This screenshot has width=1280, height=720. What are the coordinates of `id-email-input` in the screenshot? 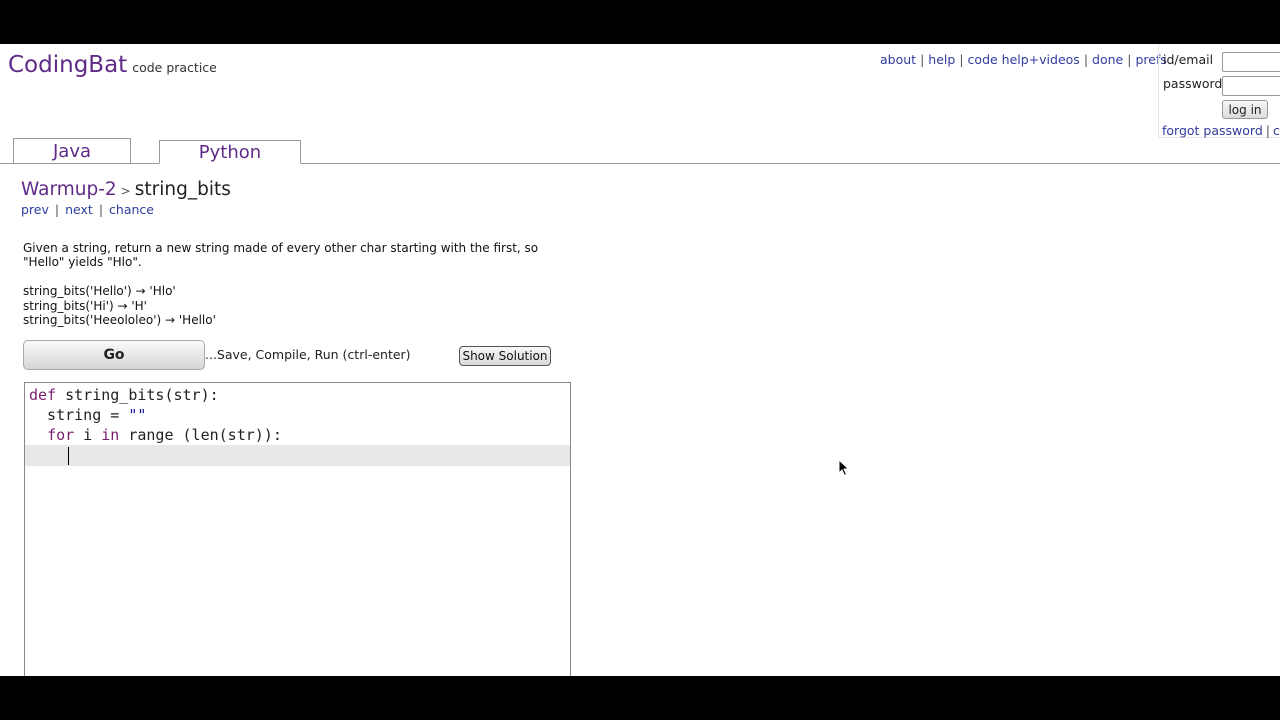 It's located at (1251, 62).